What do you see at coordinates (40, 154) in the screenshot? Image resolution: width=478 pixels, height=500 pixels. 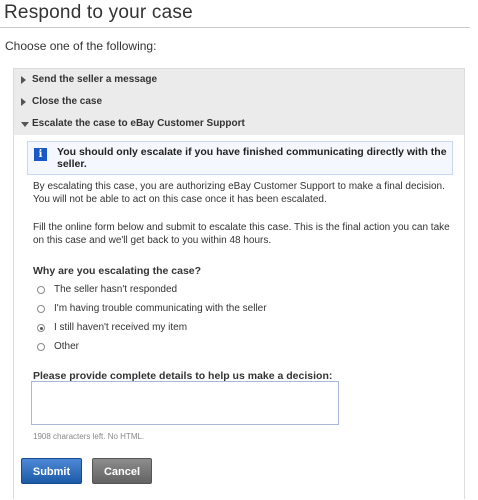 I see `info-icon: i` at bounding box center [40, 154].